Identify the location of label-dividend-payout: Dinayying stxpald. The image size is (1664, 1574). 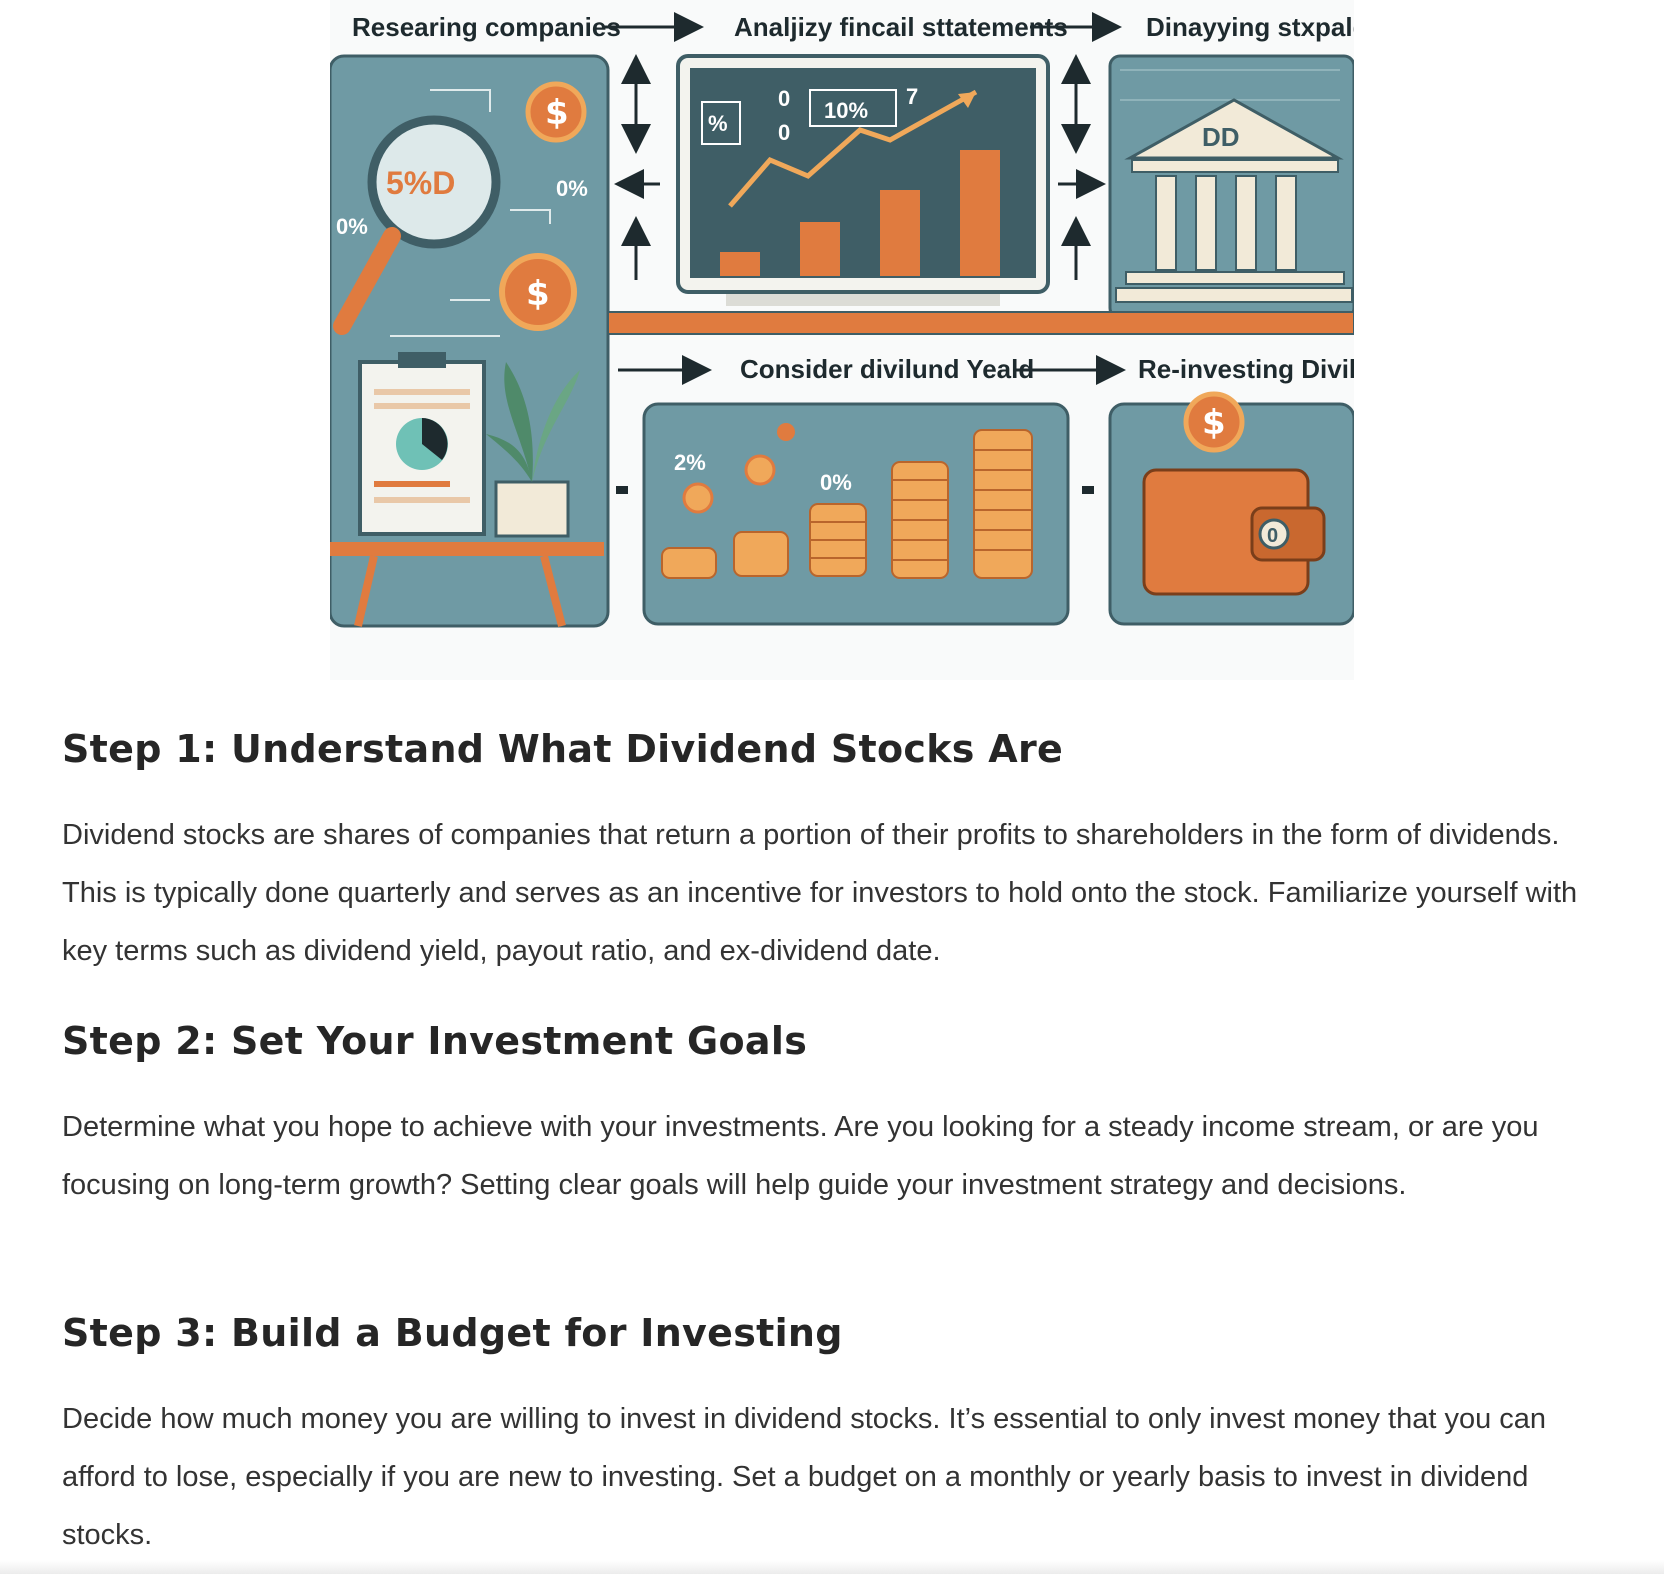
(1250, 27).